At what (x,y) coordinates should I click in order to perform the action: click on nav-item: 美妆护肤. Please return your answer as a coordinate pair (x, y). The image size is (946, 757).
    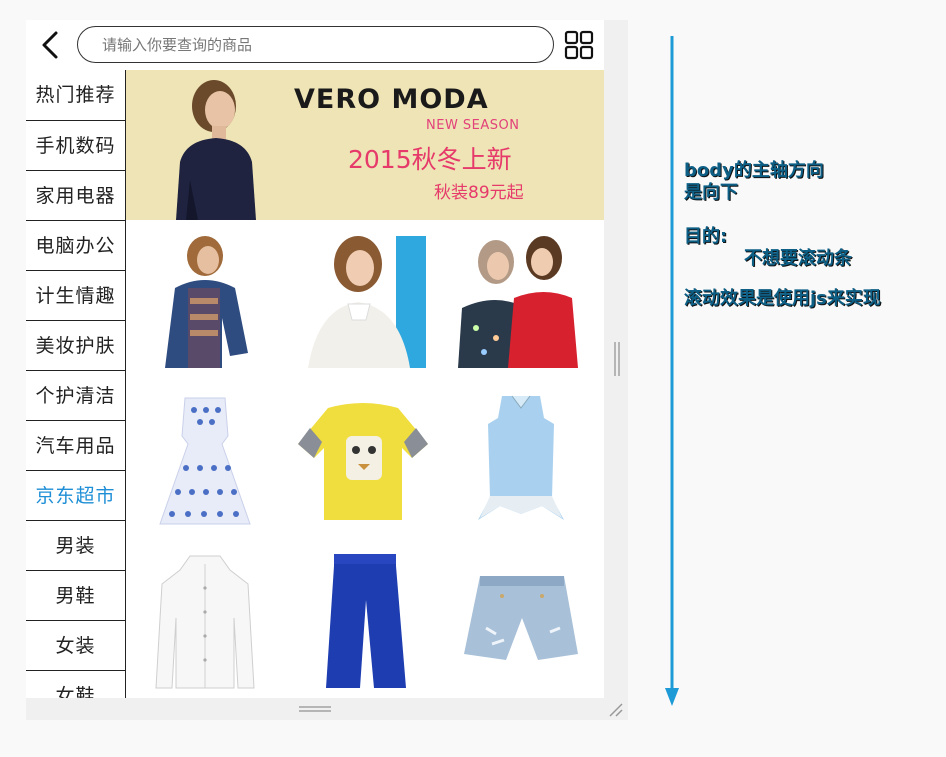
    Looking at the image, I should click on (75, 345).